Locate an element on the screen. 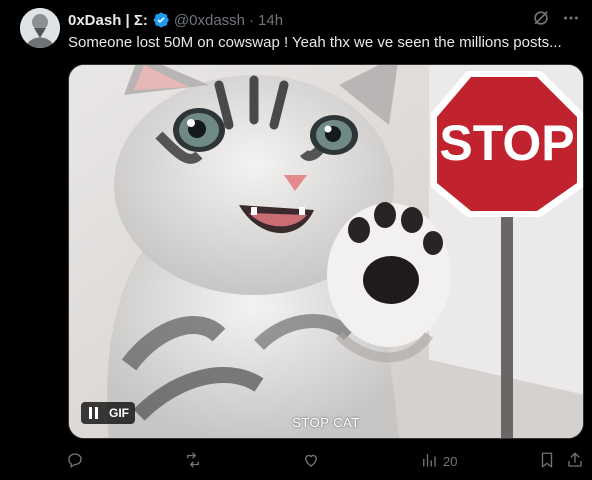 The image size is (592, 480). tweet-top-actions is located at coordinates (556, 18).